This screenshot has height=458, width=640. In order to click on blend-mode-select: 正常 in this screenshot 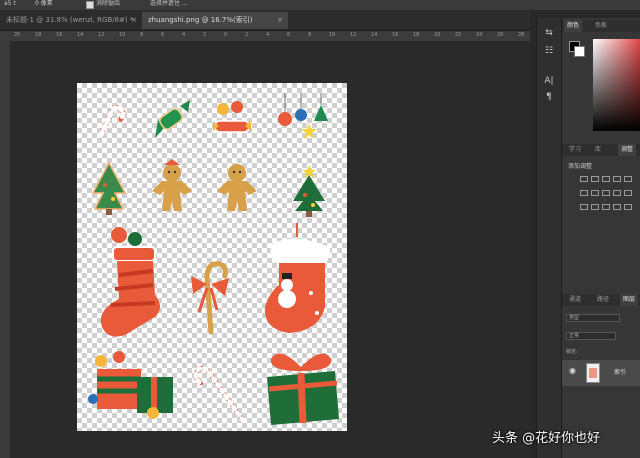, I will do `click(591, 336)`.